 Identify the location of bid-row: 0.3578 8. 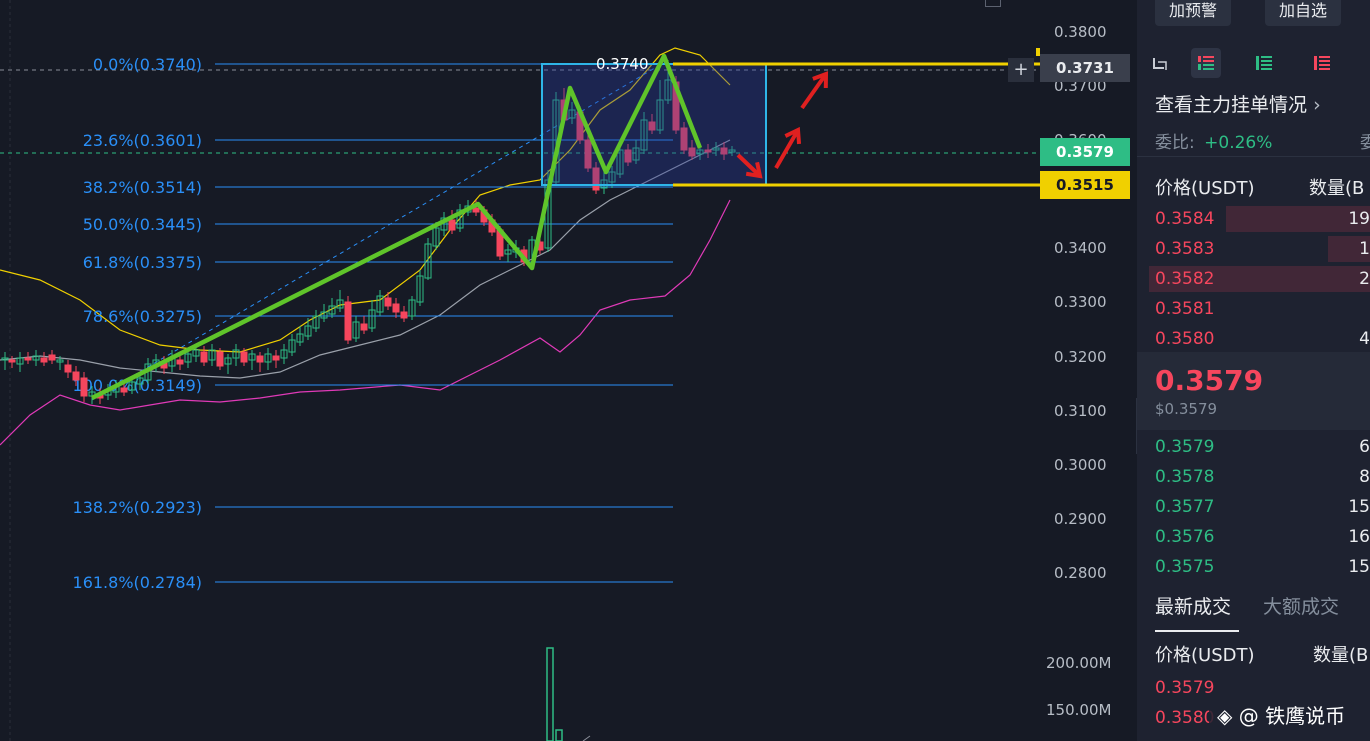
(1253, 477).